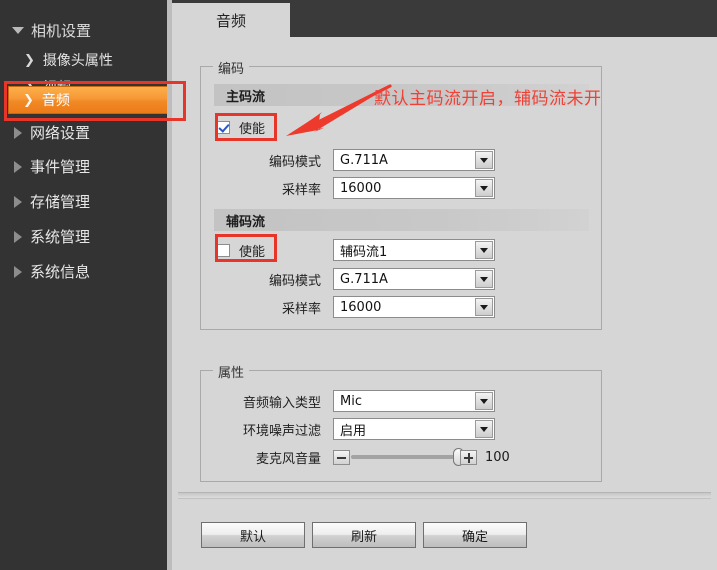 The width and height of the screenshot is (717, 570). I want to click on sidebar-group-storage-management: 存储管理, so click(86, 201).